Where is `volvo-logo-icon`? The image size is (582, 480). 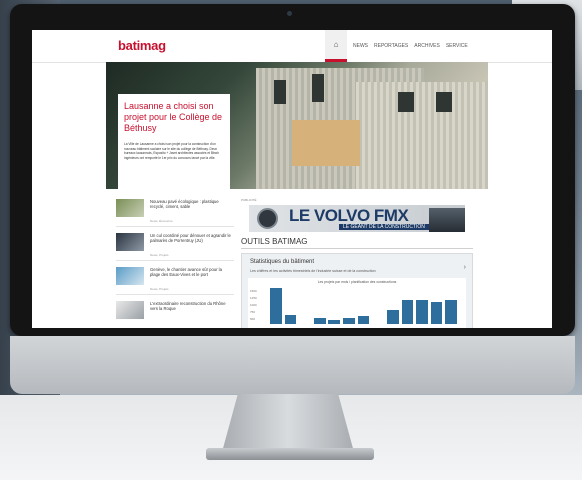 volvo-logo-icon is located at coordinates (267, 218).